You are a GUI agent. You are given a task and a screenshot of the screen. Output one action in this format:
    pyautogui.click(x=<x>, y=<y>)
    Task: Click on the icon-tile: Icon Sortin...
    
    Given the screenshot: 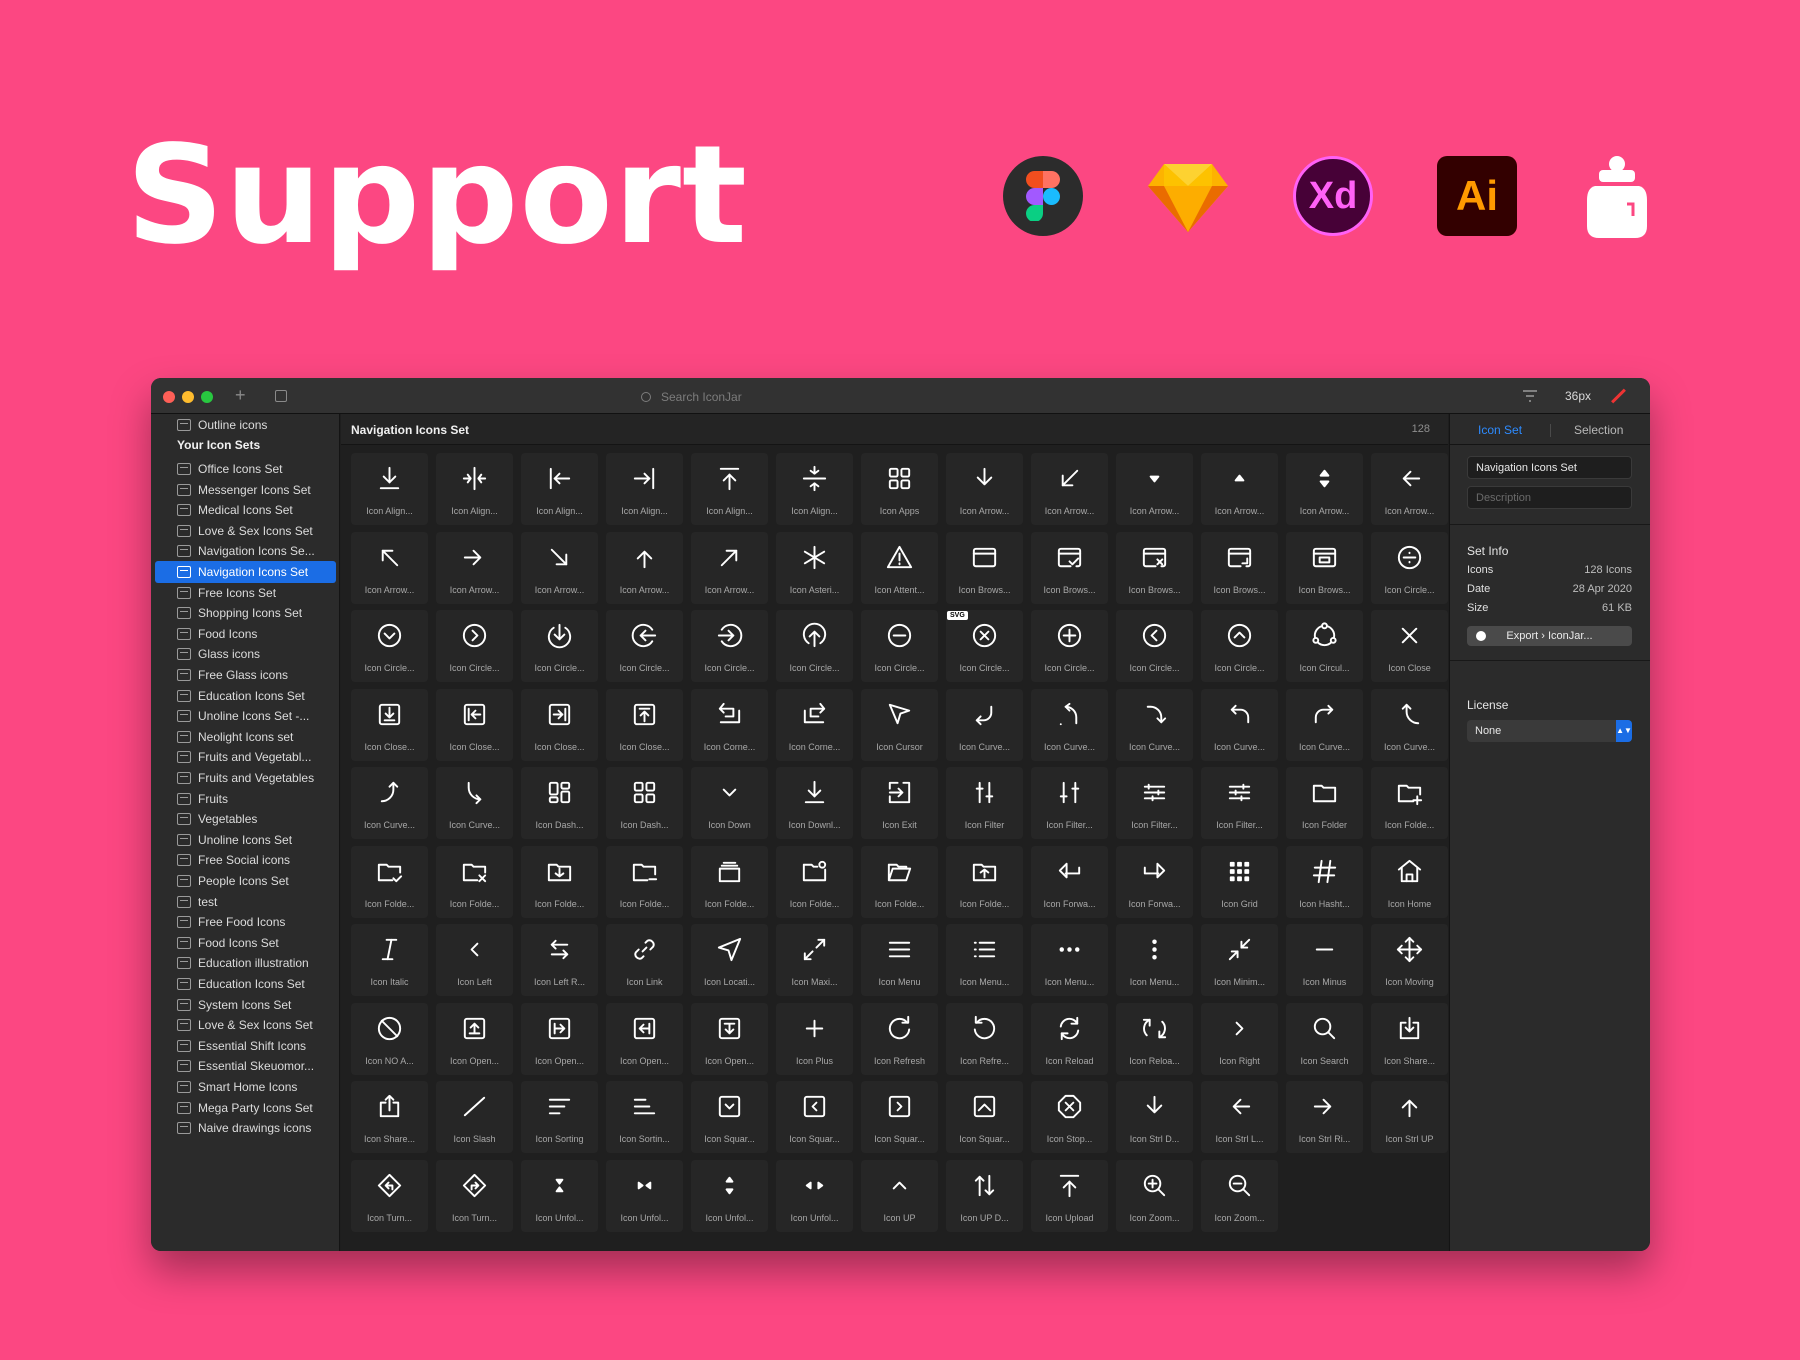 What is the action you would take?
    pyautogui.click(x=644, y=1117)
    